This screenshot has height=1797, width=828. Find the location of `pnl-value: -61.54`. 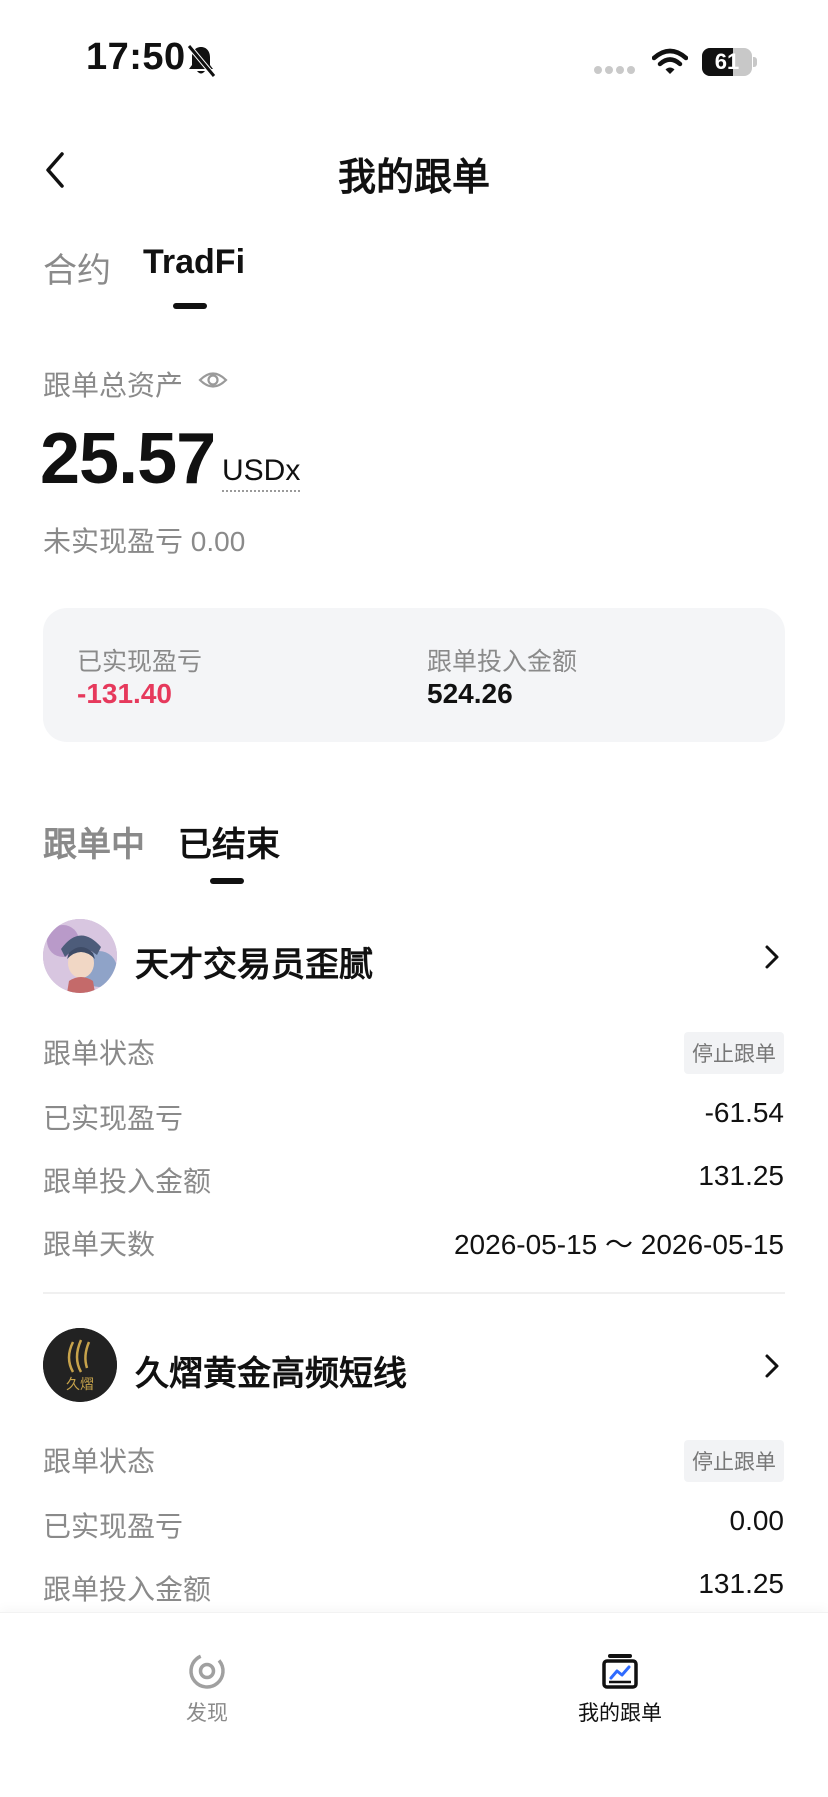

pnl-value: -61.54 is located at coordinates (744, 1112).